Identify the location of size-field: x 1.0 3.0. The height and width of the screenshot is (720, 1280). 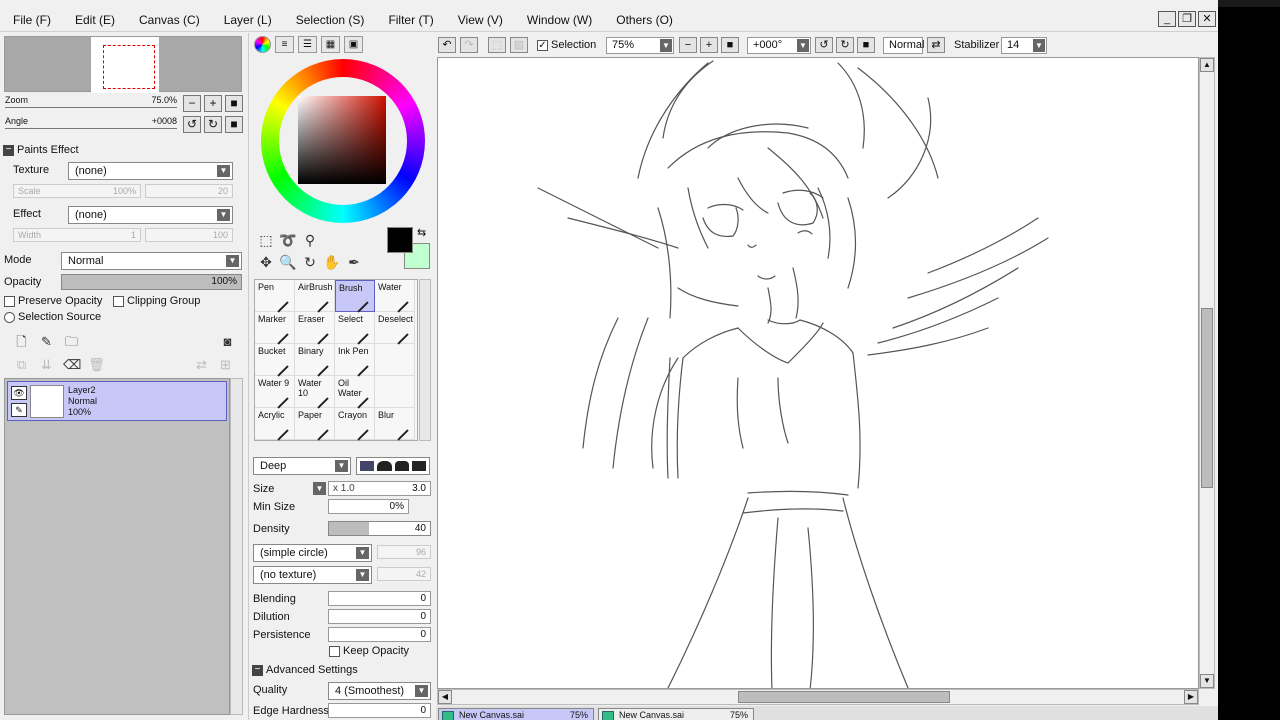
(379, 488).